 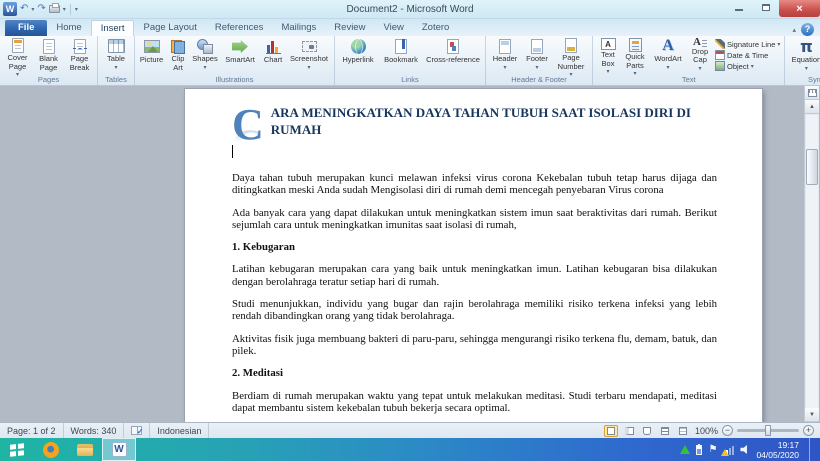 What do you see at coordinates (401, 46) in the screenshot?
I see `bookmark-icon` at bounding box center [401, 46].